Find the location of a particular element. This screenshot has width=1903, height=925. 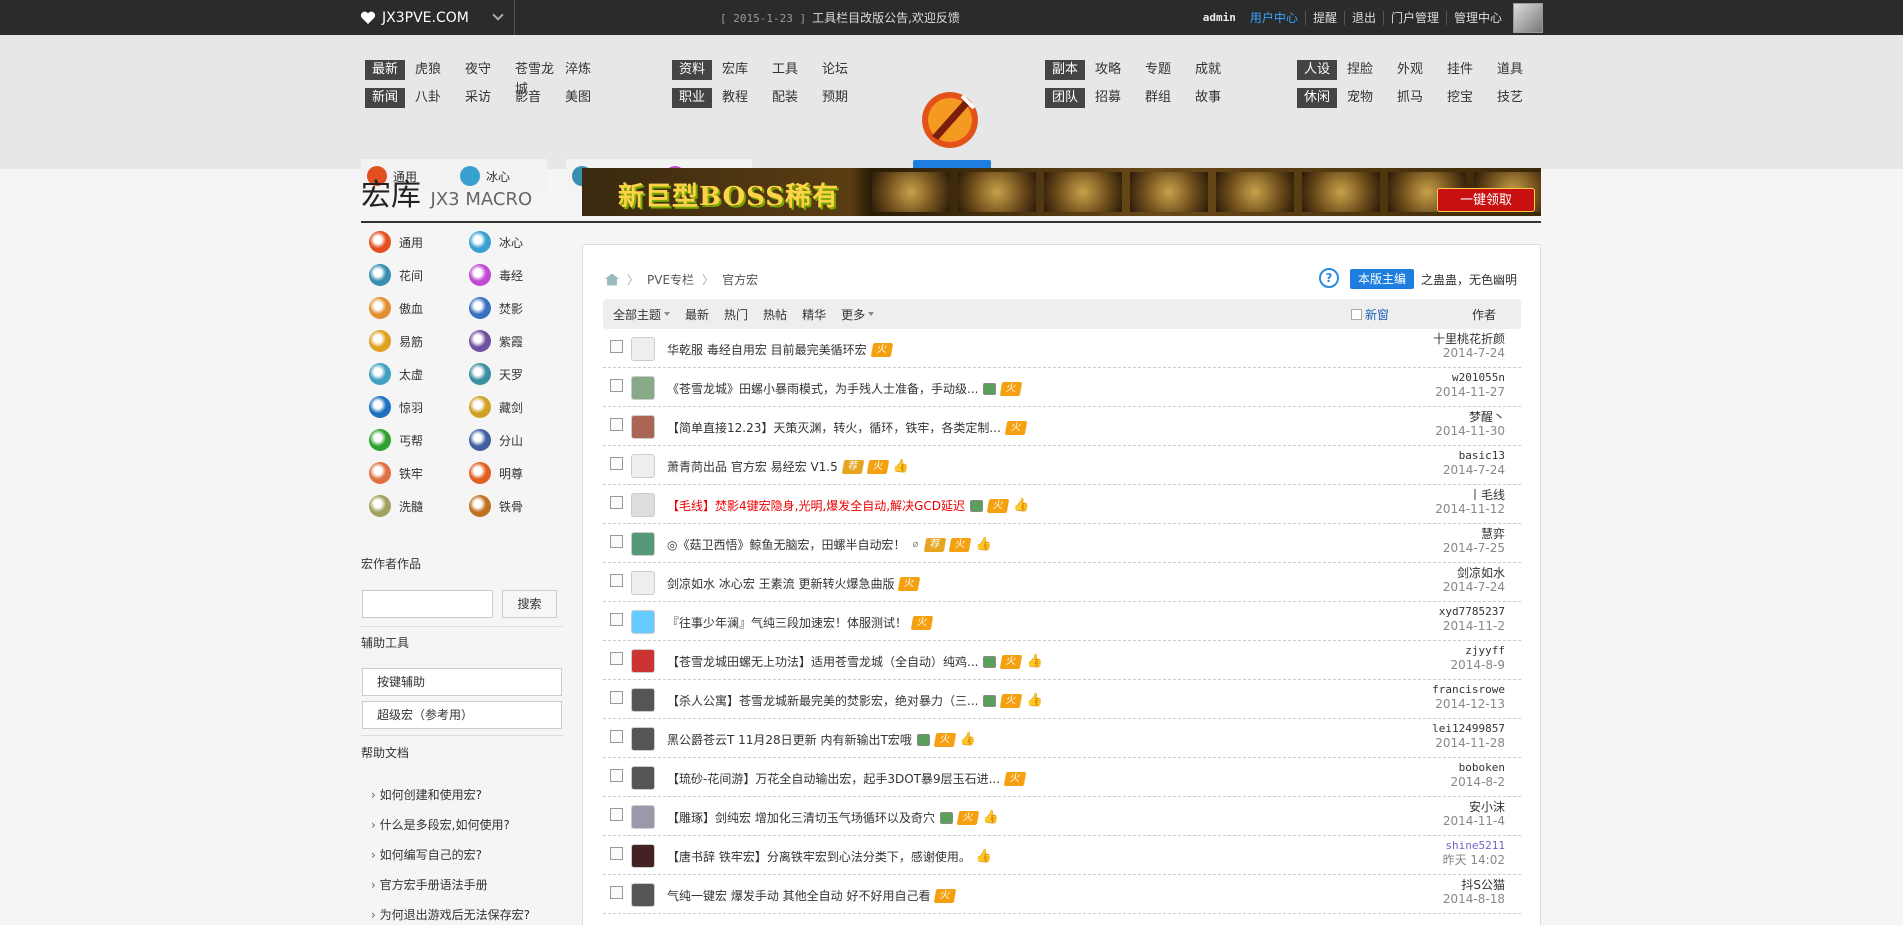

ad-banner: 新巨型BOSS稀有 一键领取 is located at coordinates (1061, 192).